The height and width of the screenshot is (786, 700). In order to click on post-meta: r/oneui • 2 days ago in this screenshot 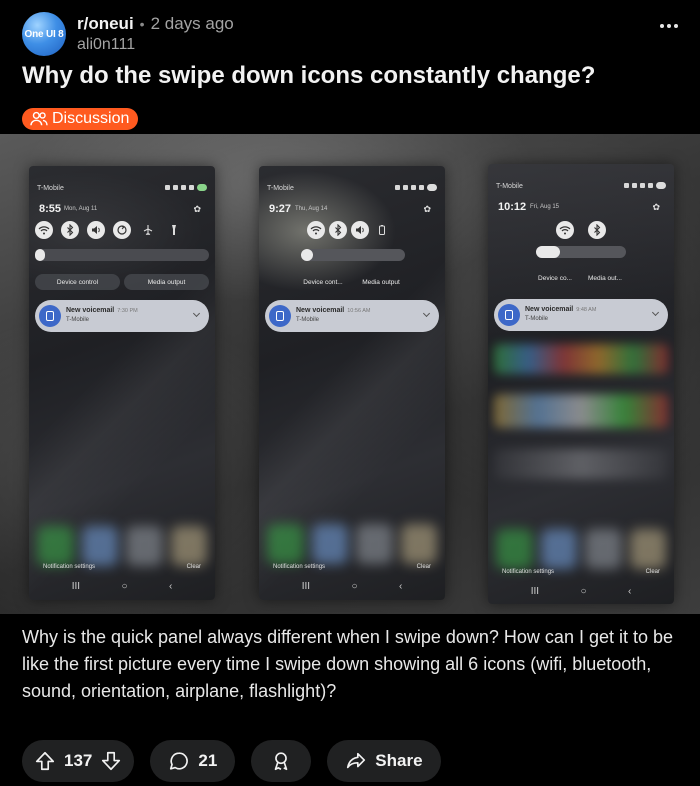, I will do `click(155, 24)`.